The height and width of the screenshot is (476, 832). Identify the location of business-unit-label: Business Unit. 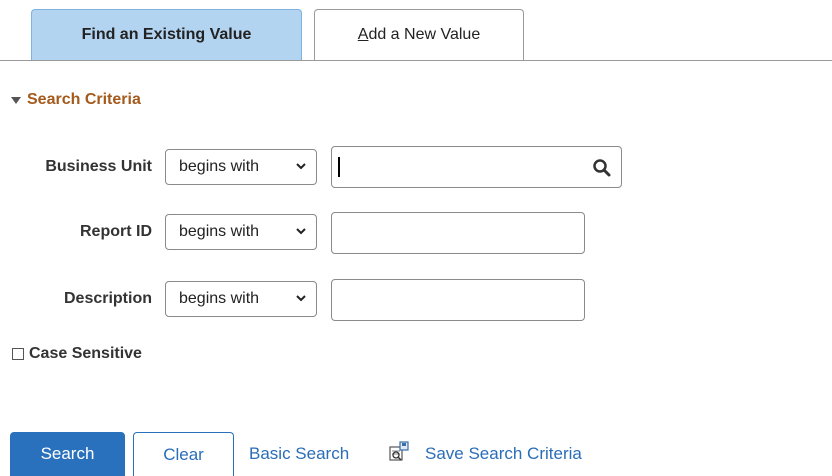
(98, 166).